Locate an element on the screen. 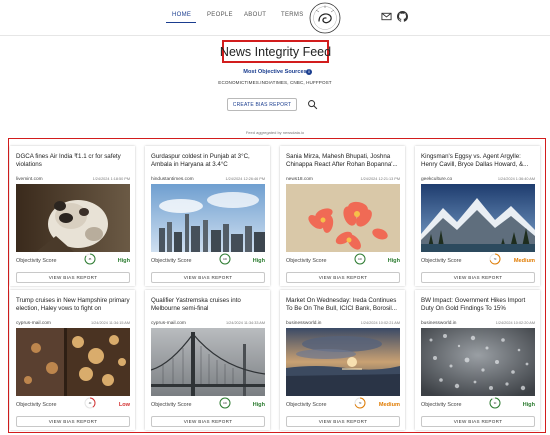 The height and width of the screenshot is (435, 550). objectivity-score-value: 40 is located at coordinates (90, 404).